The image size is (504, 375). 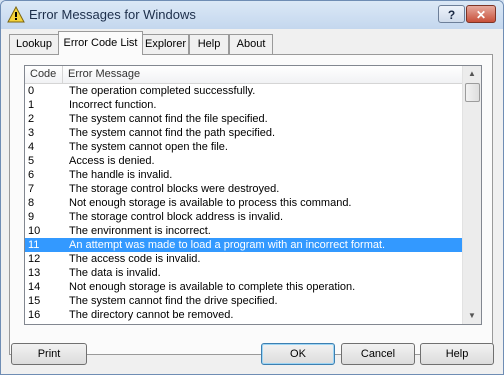 What do you see at coordinates (378, 354) in the screenshot?
I see `cancel-button: Cancel` at bounding box center [378, 354].